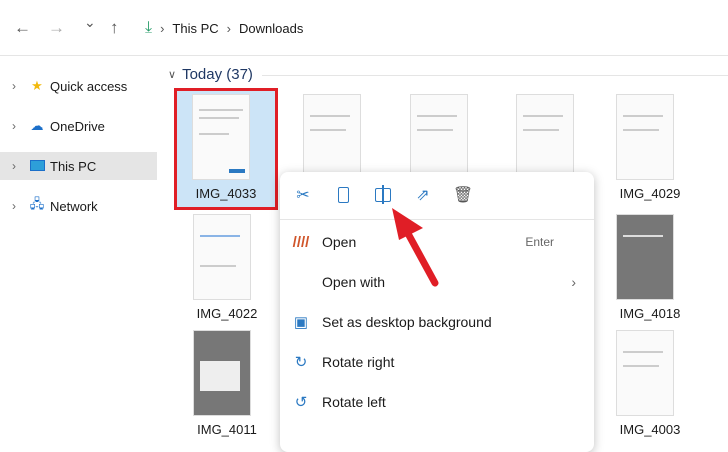 The height and width of the screenshot is (452, 728). I want to click on group-header-today: ∨ Today (37), so click(210, 74).